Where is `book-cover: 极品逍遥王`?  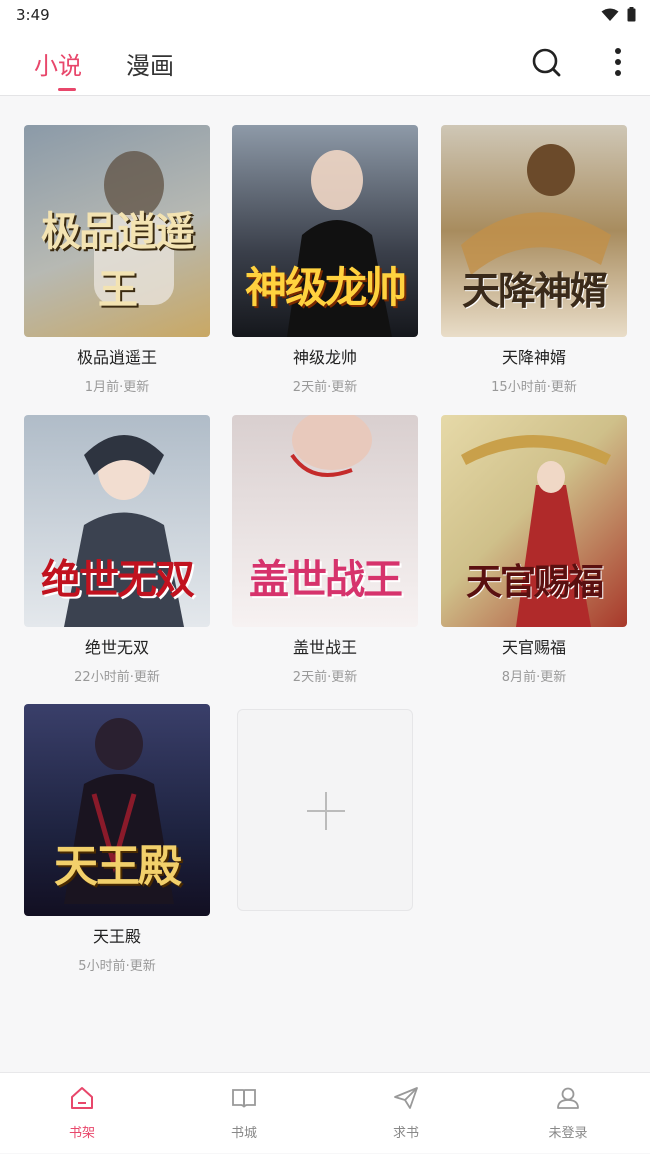 book-cover: 极品逍遥王 is located at coordinates (117, 231).